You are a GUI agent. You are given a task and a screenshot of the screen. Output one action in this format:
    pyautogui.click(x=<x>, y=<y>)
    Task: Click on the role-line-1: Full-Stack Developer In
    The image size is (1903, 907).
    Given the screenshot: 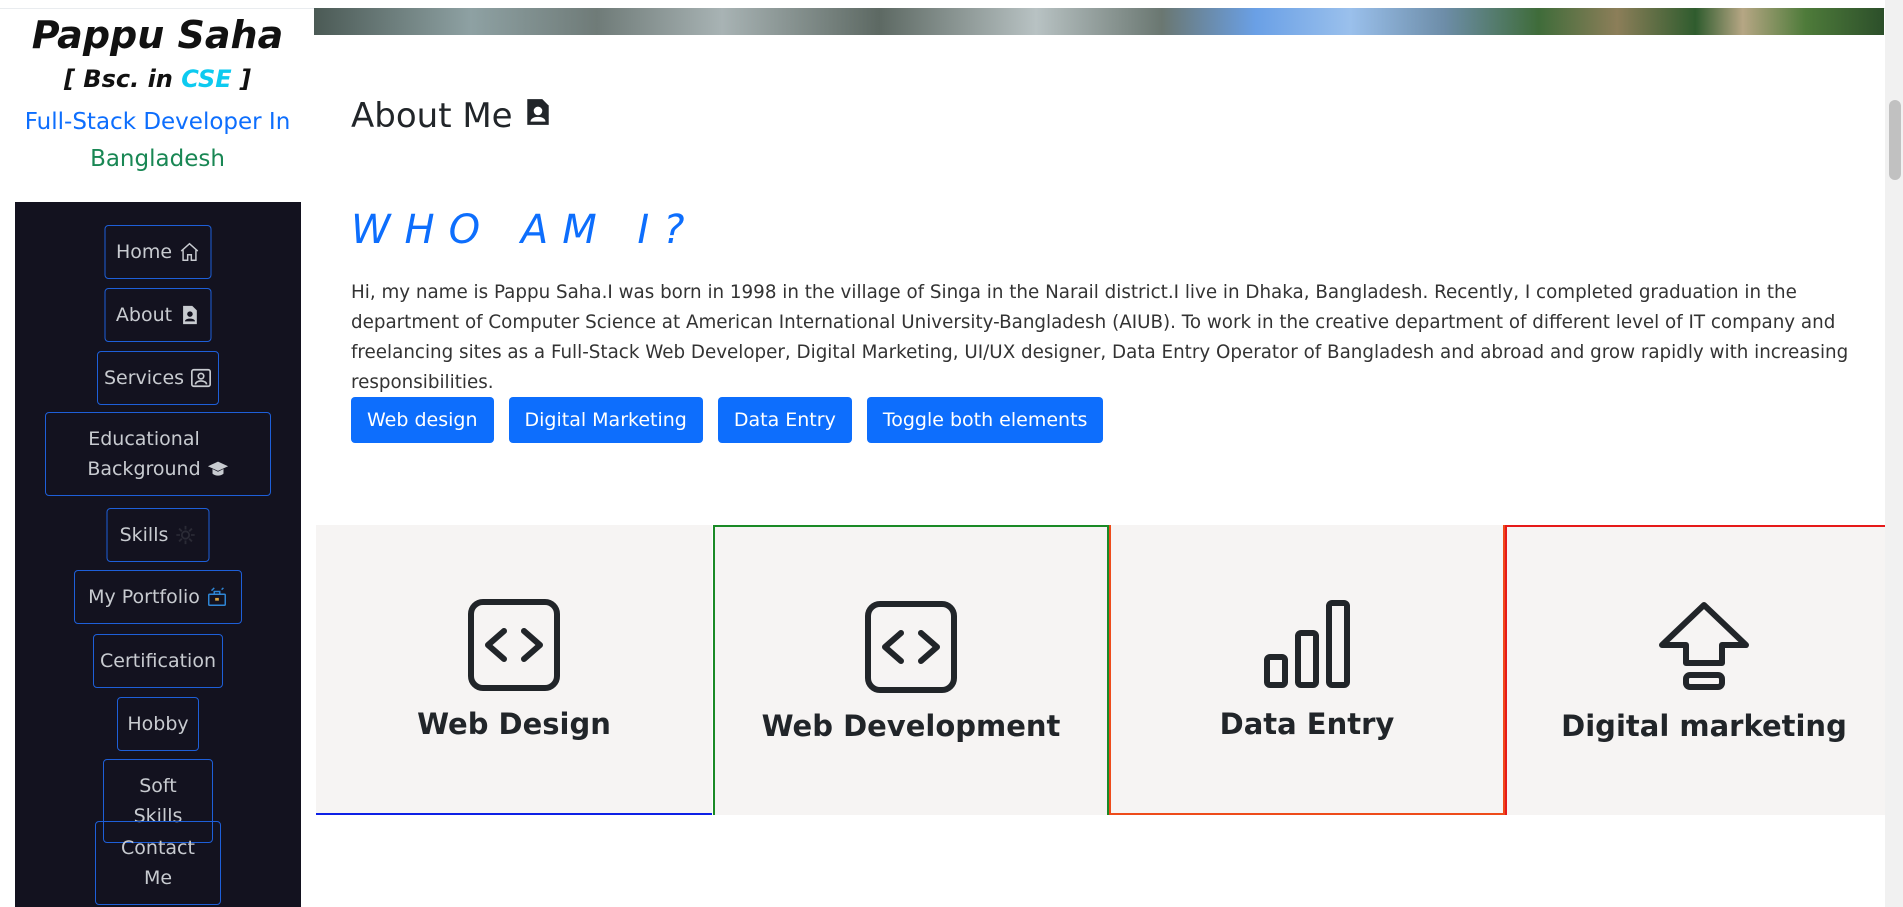 What is the action you would take?
    pyautogui.click(x=157, y=122)
    